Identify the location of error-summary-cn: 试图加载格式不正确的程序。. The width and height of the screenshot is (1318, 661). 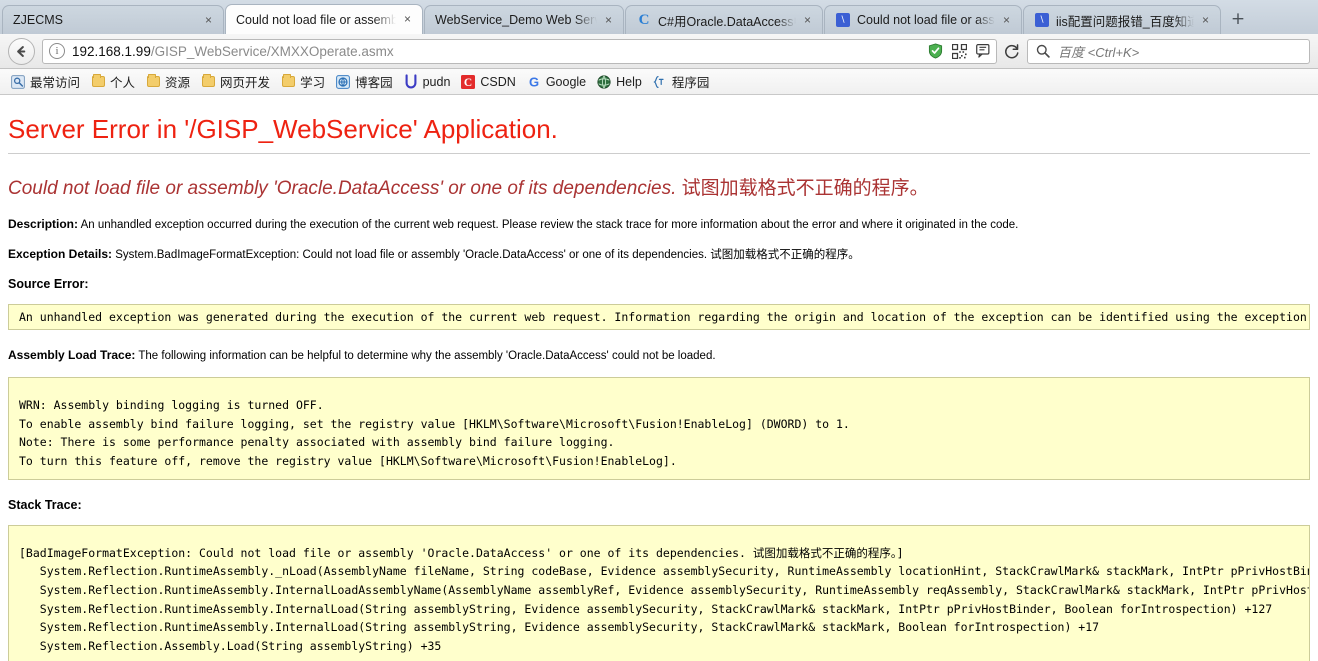
(805, 188).